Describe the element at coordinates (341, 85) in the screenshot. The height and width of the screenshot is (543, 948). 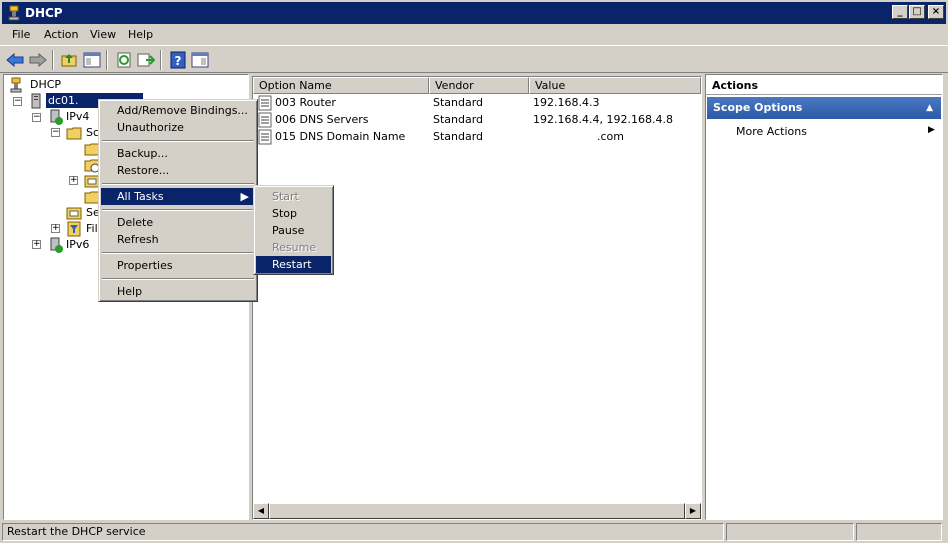
I see `column-header-option-name: Option Name` at that location.